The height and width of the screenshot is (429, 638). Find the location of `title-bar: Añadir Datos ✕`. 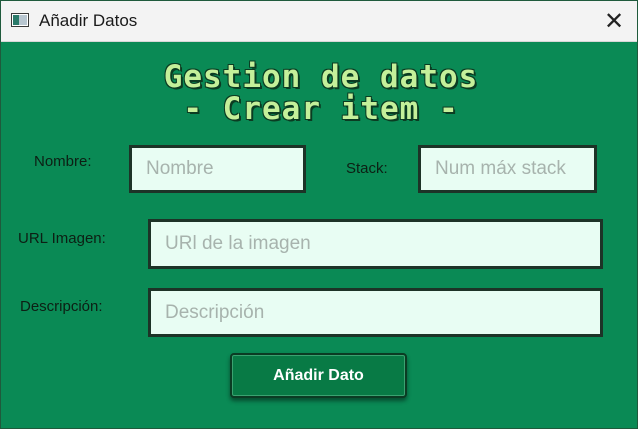

title-bar: Añadir Datos ✕ is located at coordinates (319, 21).